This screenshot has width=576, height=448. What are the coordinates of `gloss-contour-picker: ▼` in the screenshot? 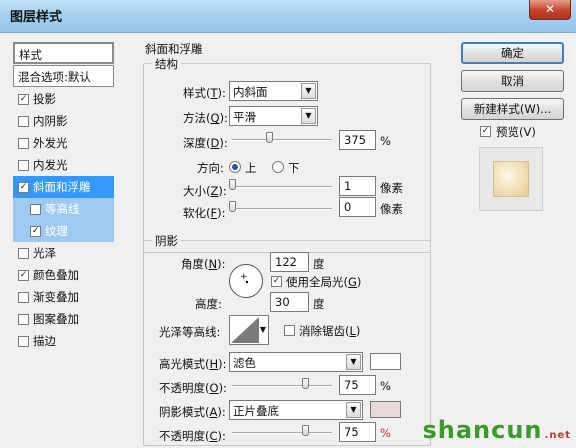 It's located at (249, 330).